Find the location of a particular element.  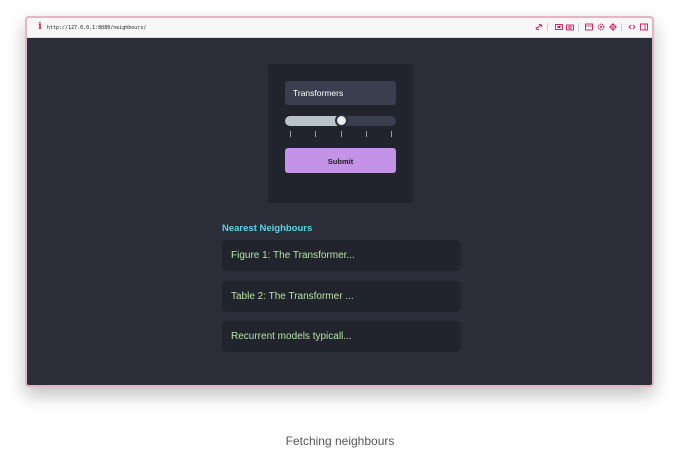

submit-button: Submit is located at coordinates (340, 160).